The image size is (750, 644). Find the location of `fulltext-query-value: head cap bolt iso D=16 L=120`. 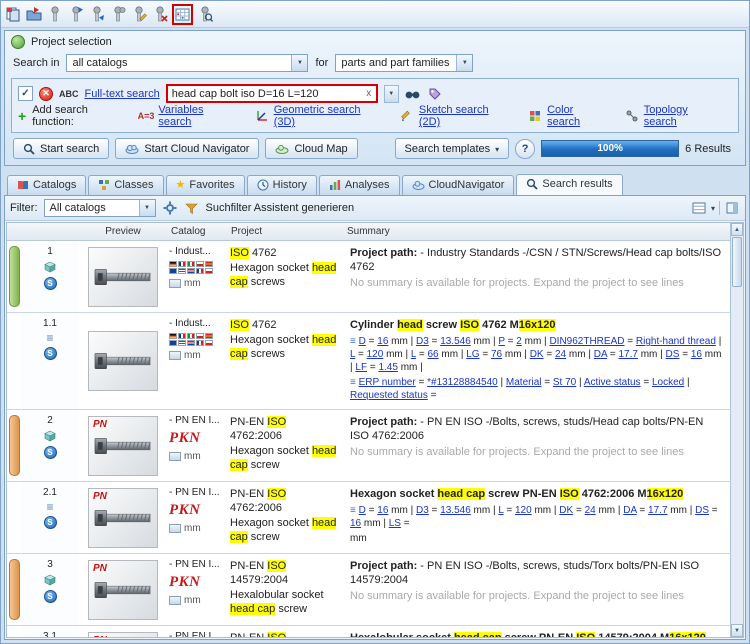

fulltext-query-value: head cap bolt iso D=16 L=120 is located at coordinates (265, 94).